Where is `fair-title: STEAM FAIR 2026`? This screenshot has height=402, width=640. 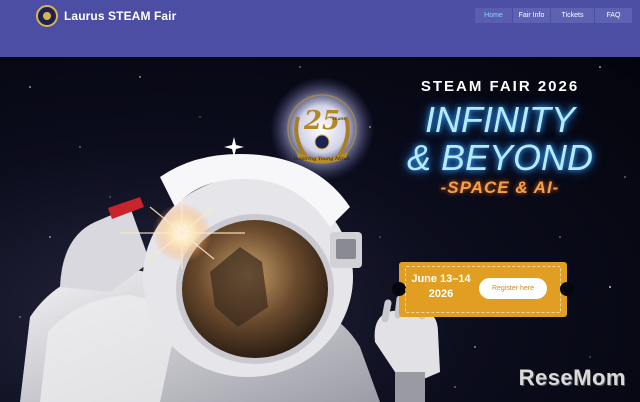
fair-title: STEAM FAIR 2026 is located at coordinates (500, 86).